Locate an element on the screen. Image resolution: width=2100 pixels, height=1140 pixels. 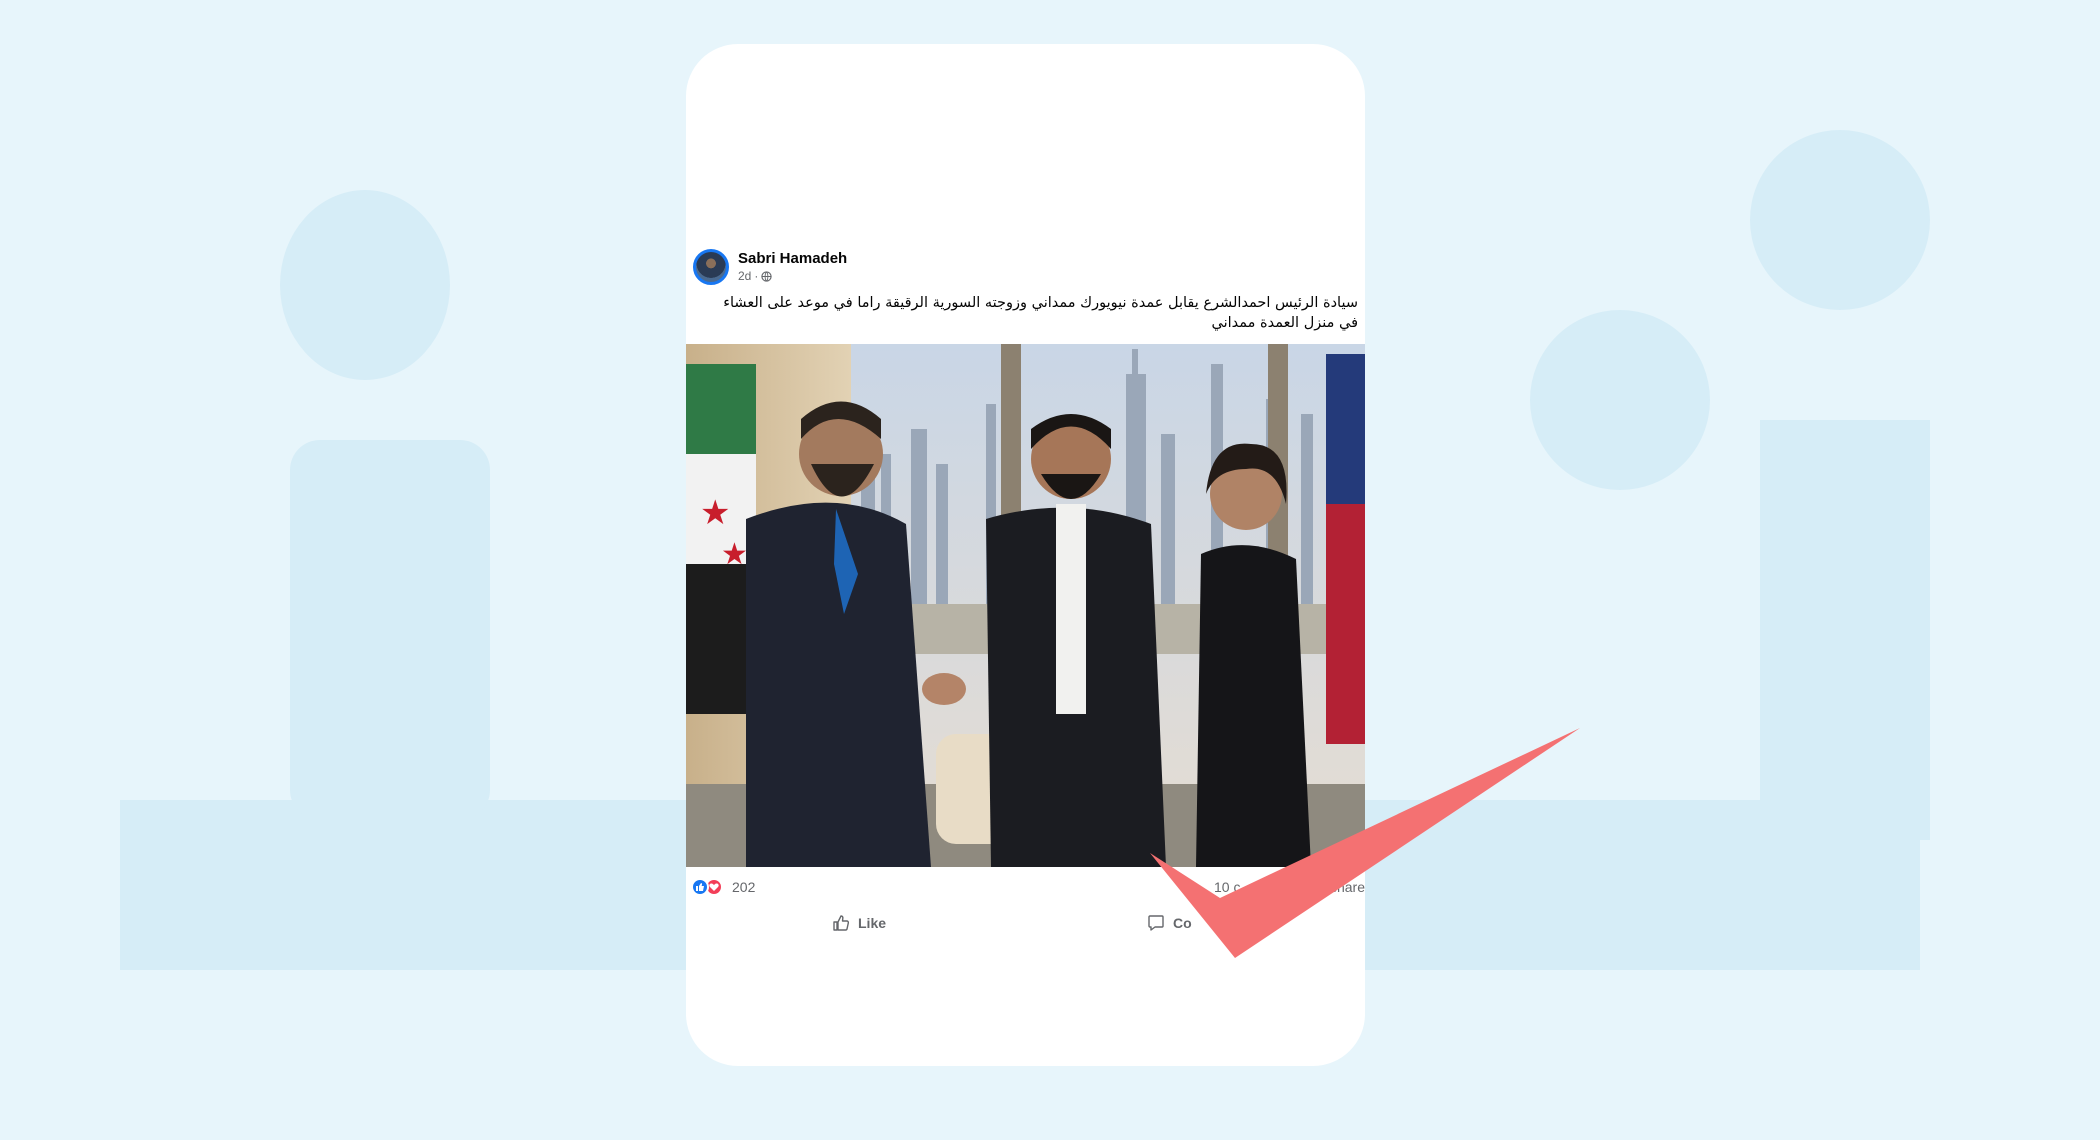
like-label: Like is located at coordinates (872, 923).